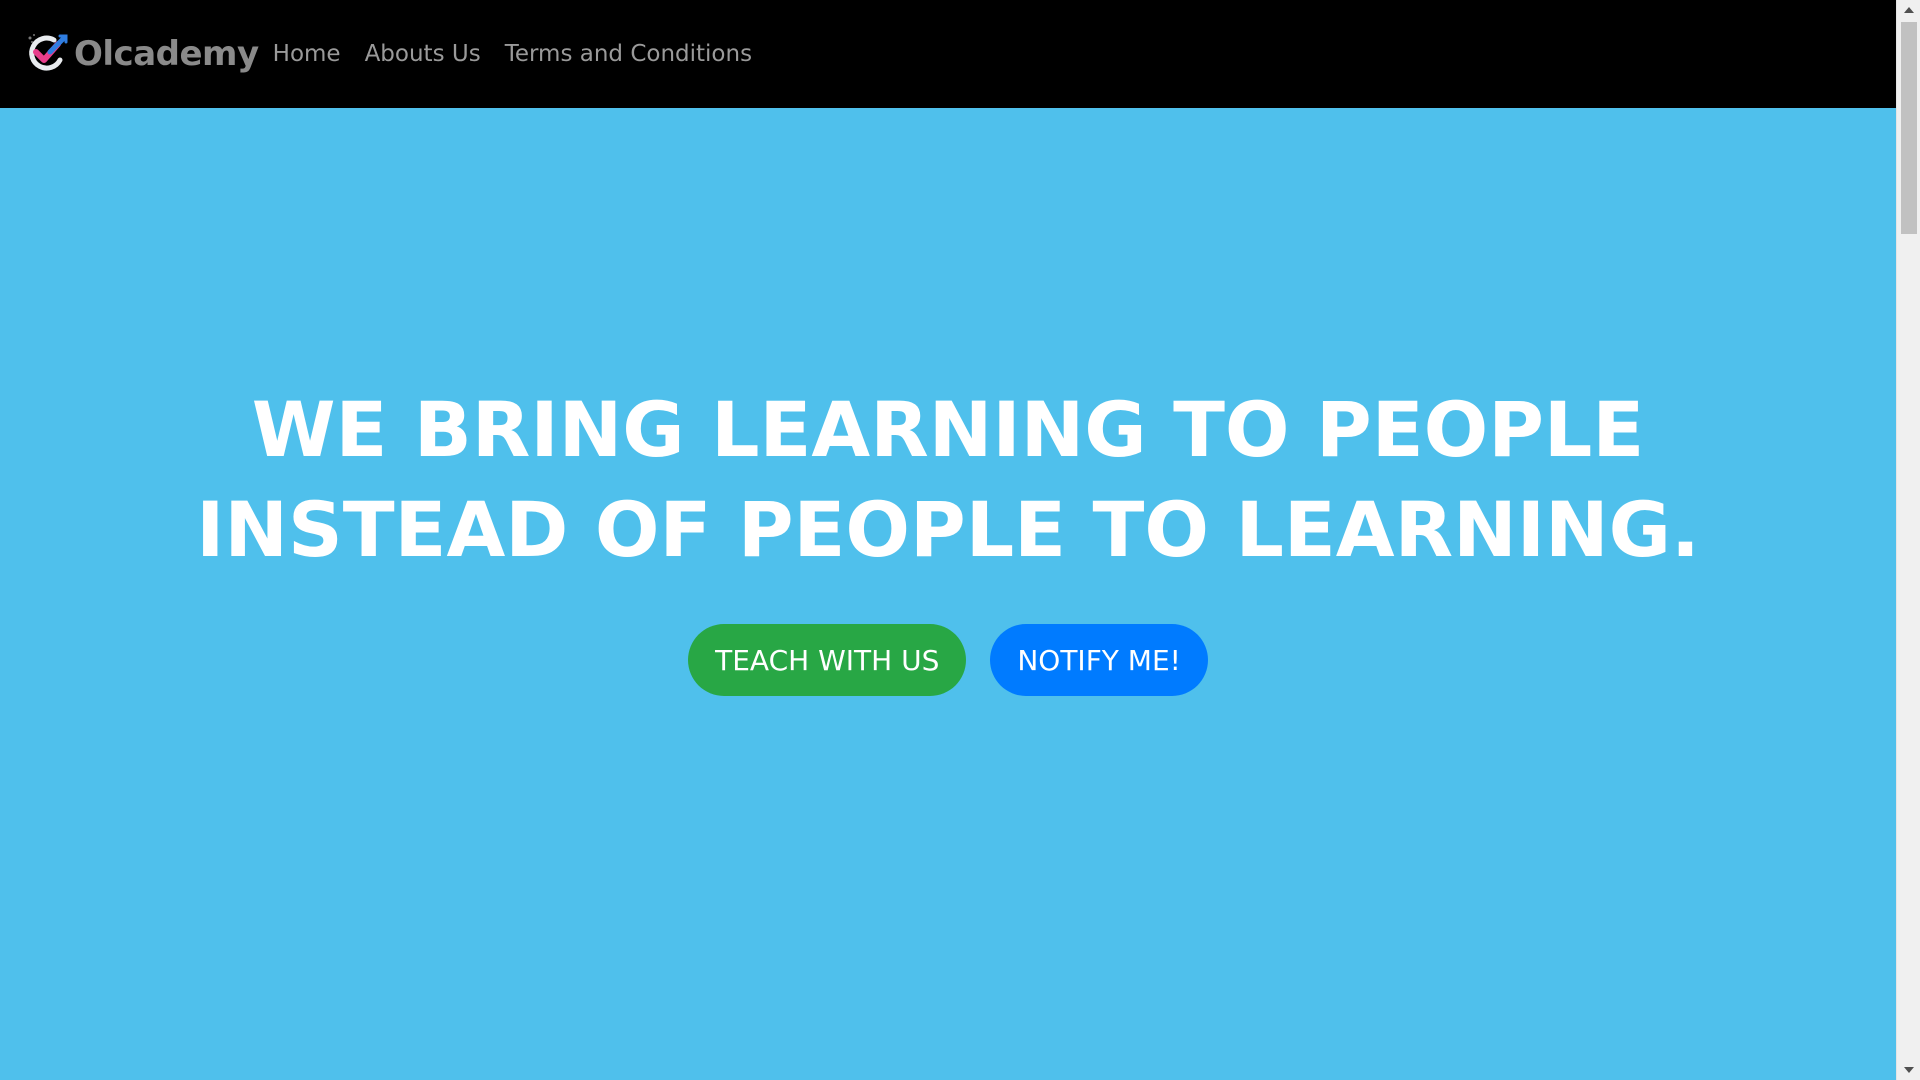 This screenshot has width=1920, height=1080. Describe the element at coordinates (628, 54) in the screenshot. I see `nav-link-terms-and-conditions: Terms and Conditions` at that location.